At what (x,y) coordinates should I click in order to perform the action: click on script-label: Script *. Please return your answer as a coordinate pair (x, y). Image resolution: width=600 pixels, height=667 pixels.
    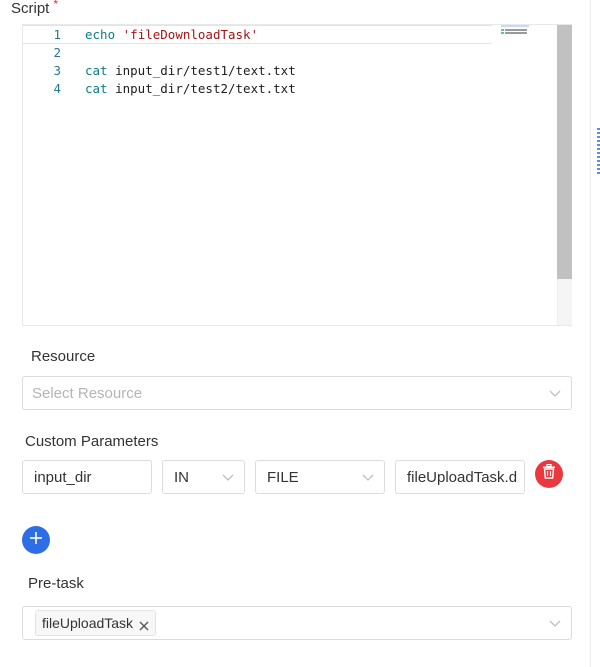
    Looking at the image, I should click on (34, 8).